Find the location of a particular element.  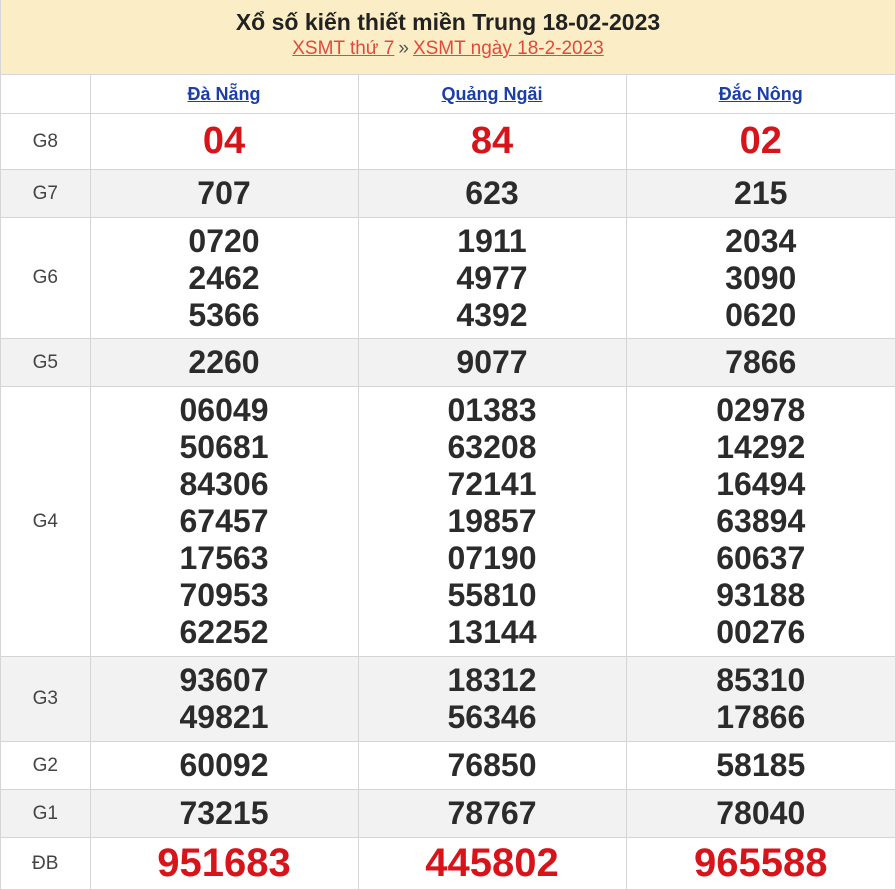

xsmt-date-link: XSMT ngày 18-2-2023 is located at coordinates (508, 48).